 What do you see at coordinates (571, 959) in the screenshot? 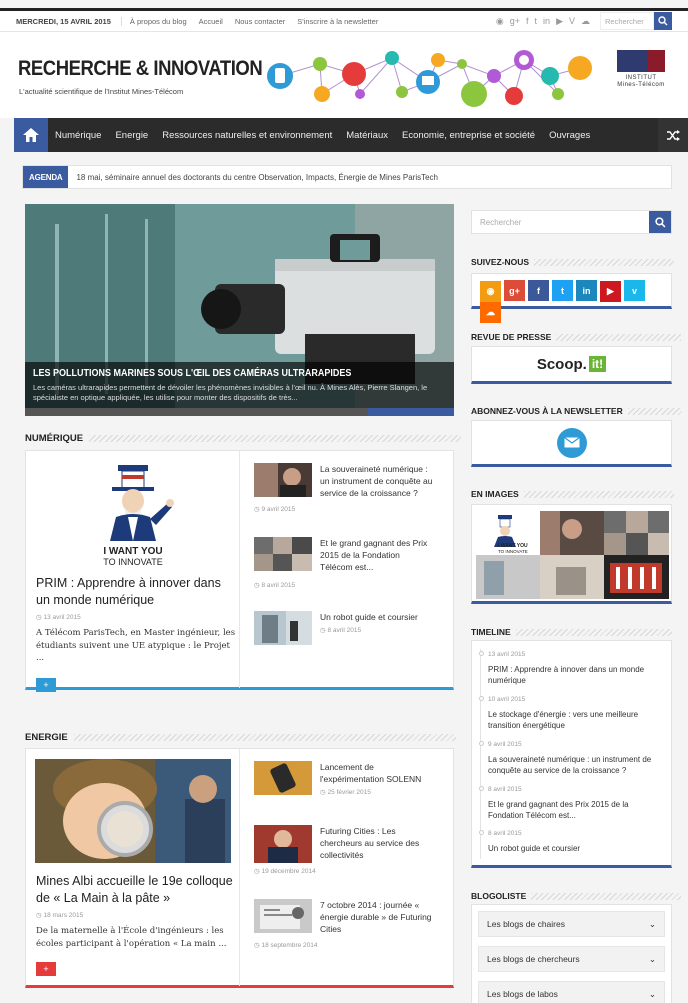
I see `blogs-chercheurs-dropdown: Les blogs de chercheurs ⌄` at bounding box center [571, 959].